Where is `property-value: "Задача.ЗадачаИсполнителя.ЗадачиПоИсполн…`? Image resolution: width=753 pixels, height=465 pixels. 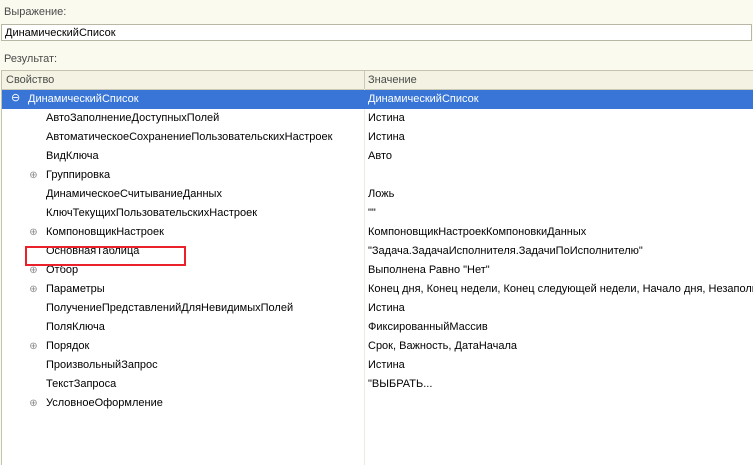
property-value: "Задача.ЗадачаИсполнителя.ЗадачиПоИсполн… is located at coordinates (505, 251).